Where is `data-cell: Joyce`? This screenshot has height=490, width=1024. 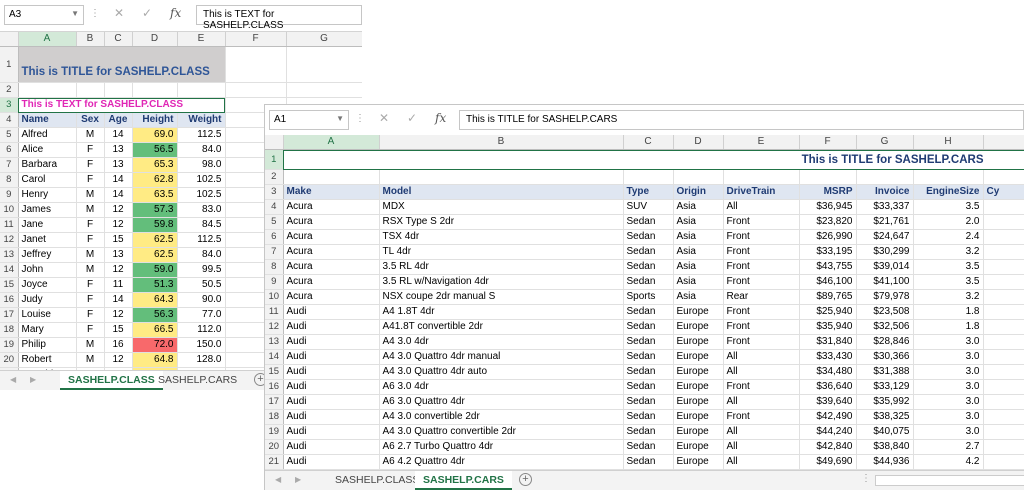 data-cell: Joyce is located at coordinates (47, 285).